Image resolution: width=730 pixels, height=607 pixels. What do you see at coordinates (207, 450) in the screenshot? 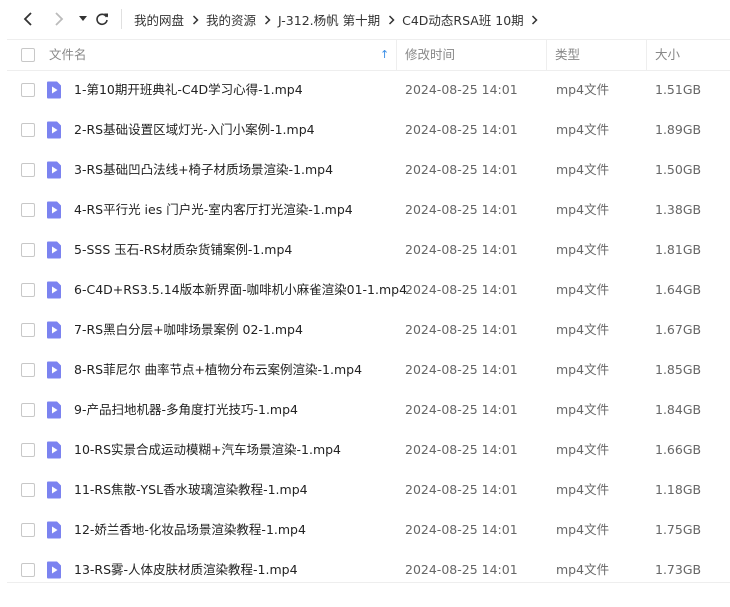
I see `file-name: 10-RS实景合成运动模糊+汽车场景渲染-1.mp4` at bounding box center [207, 450].